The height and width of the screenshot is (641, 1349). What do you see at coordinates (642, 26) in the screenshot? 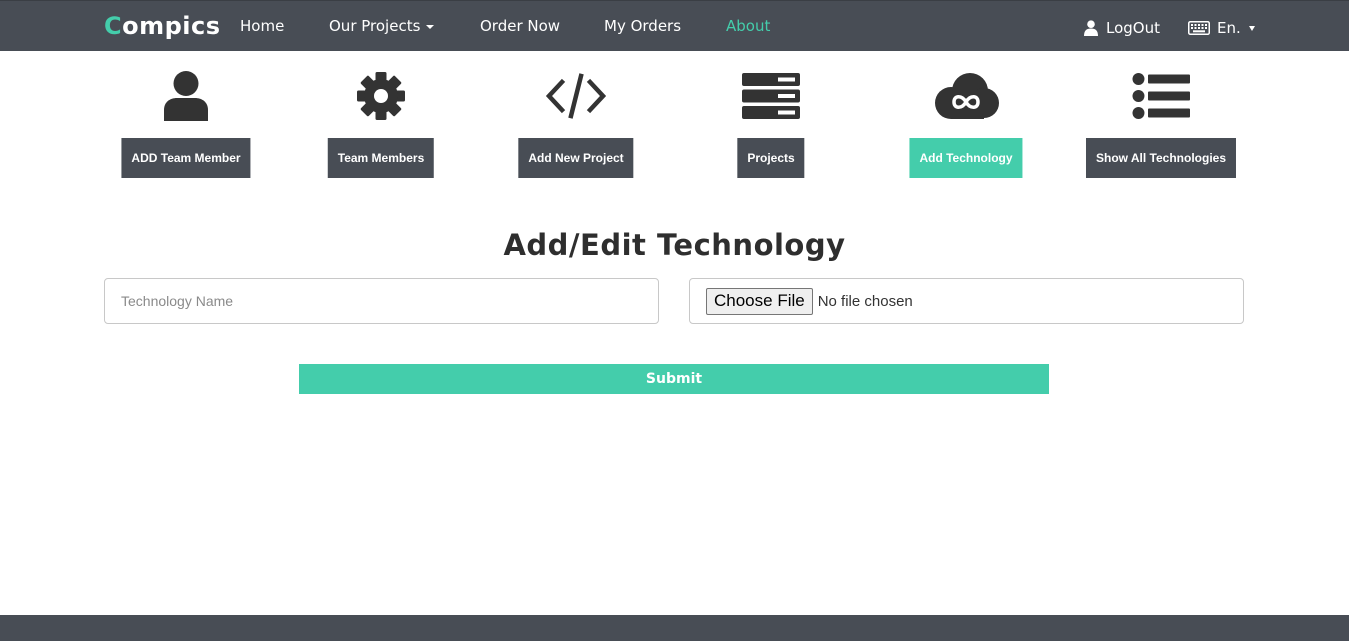
I see `nav-my-orders: My Orders` at bounding box center [642, 26].